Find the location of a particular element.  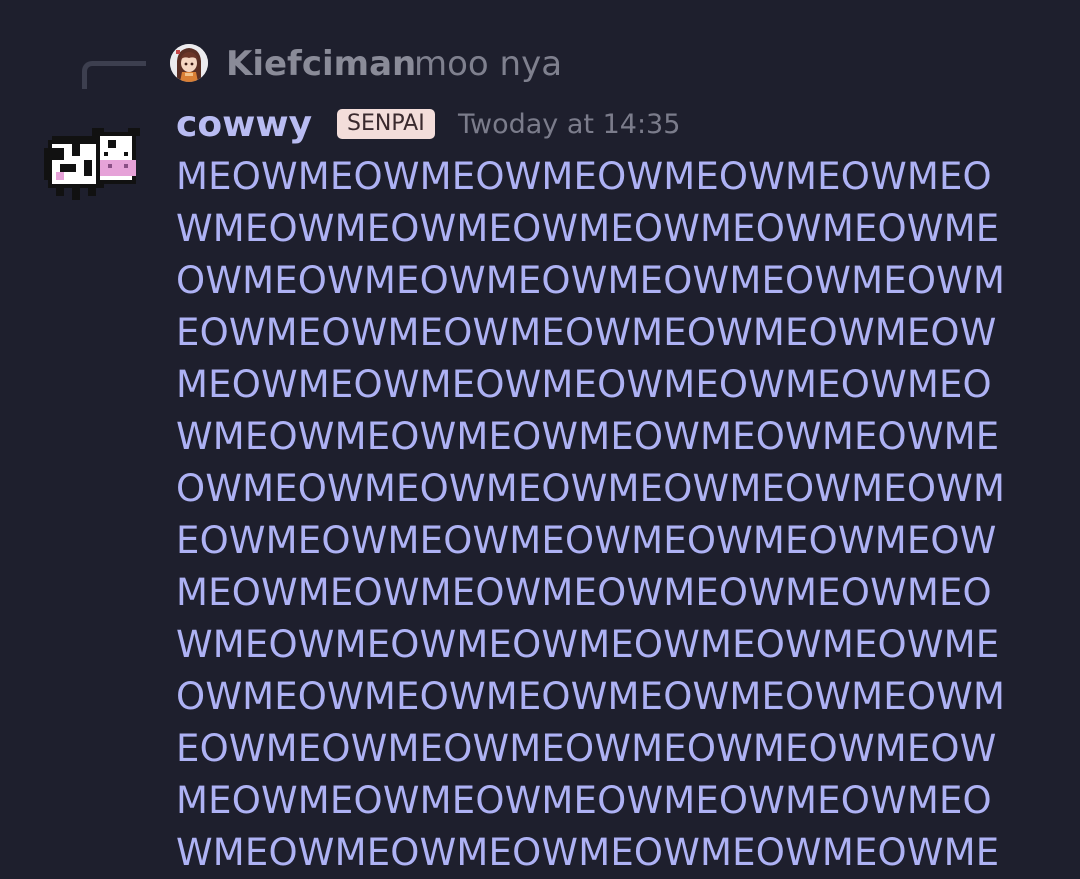

user-avatar is located at coordinates (90, 166).